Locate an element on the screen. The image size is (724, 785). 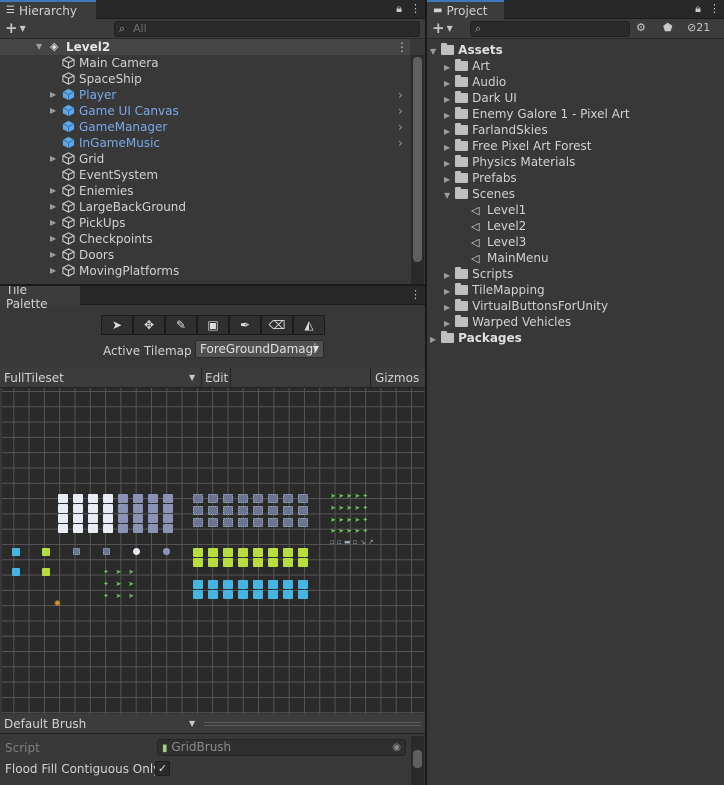
hierarchy-item: ▶ Doors is located at coordinates (82, 255).